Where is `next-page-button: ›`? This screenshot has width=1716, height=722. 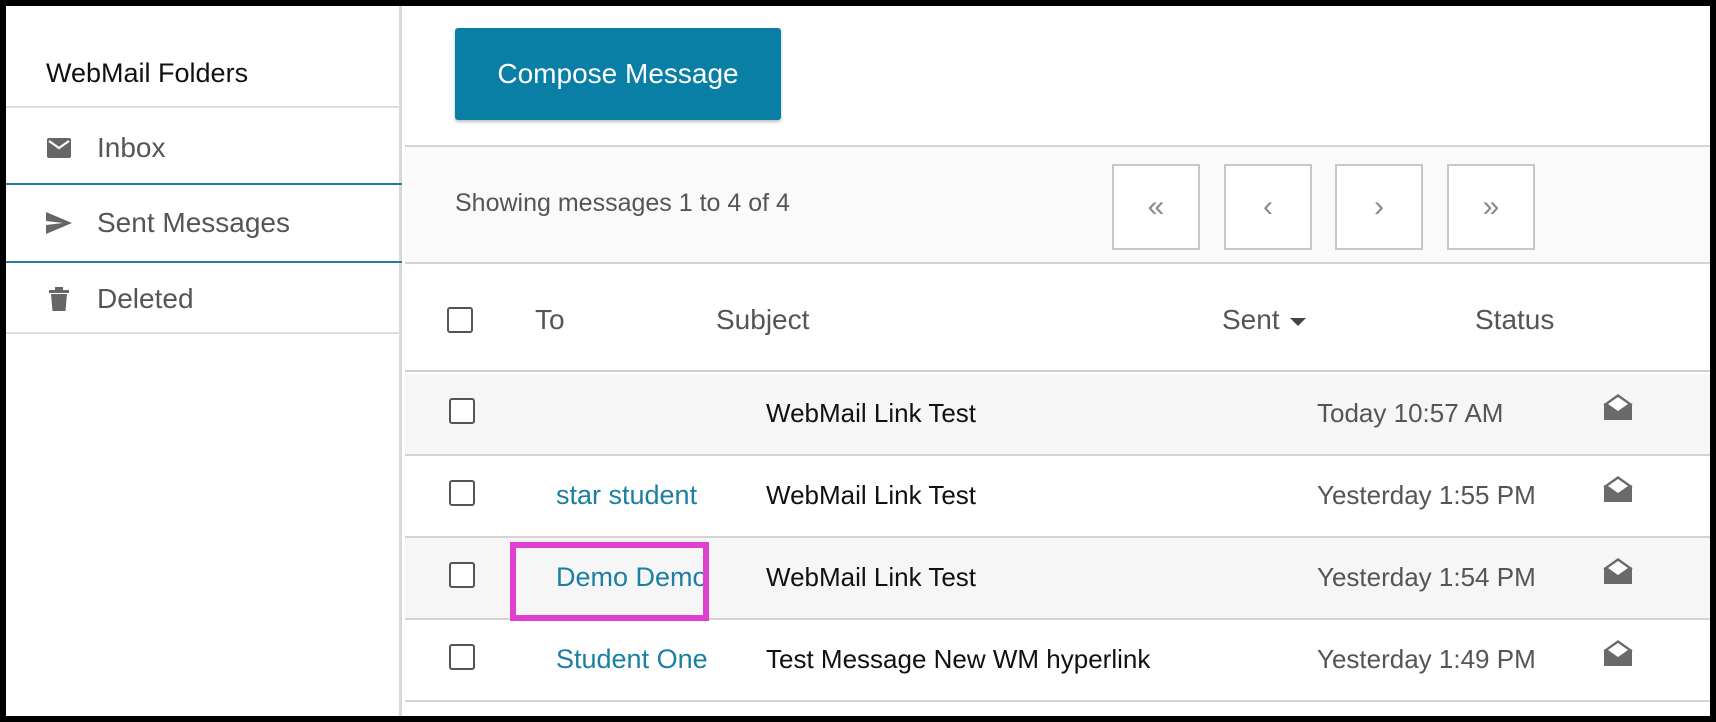
next-page-button: › is located at coordinates (1379, 207).